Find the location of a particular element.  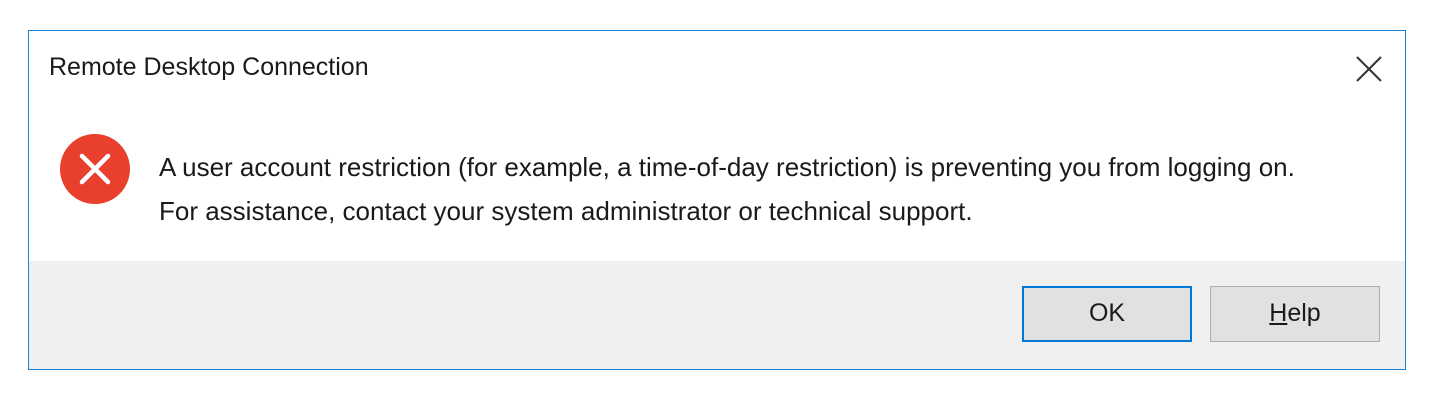

close-icon is located at coordinates (1369, 69).